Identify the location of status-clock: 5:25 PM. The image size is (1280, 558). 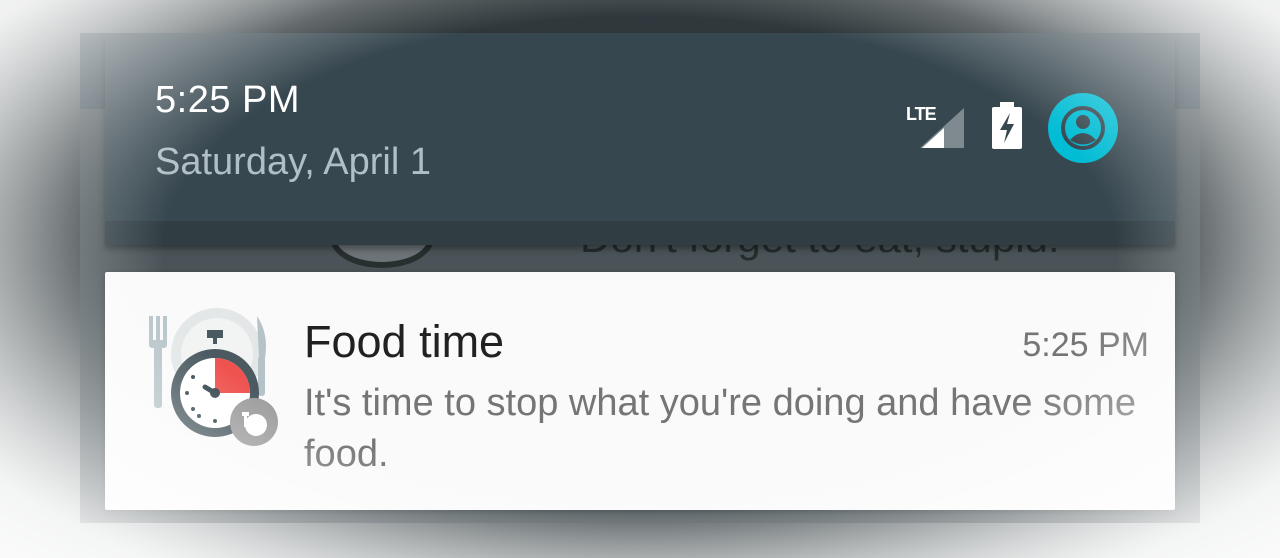
(228, 100).